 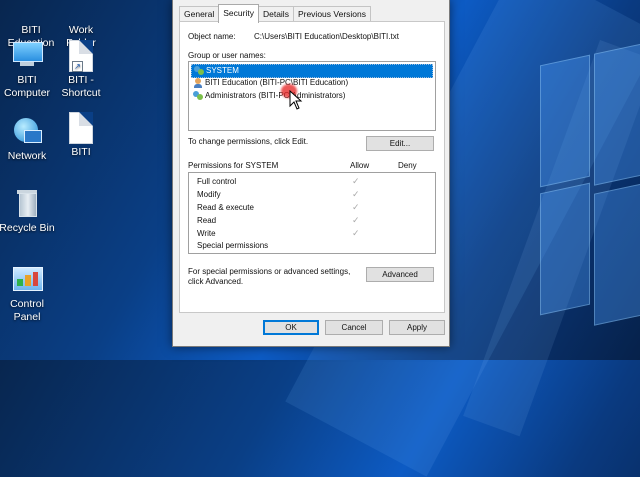 I want to click on user-list-item: Administrators (BITI-PC\Administrators), so click(x=312, y=96).